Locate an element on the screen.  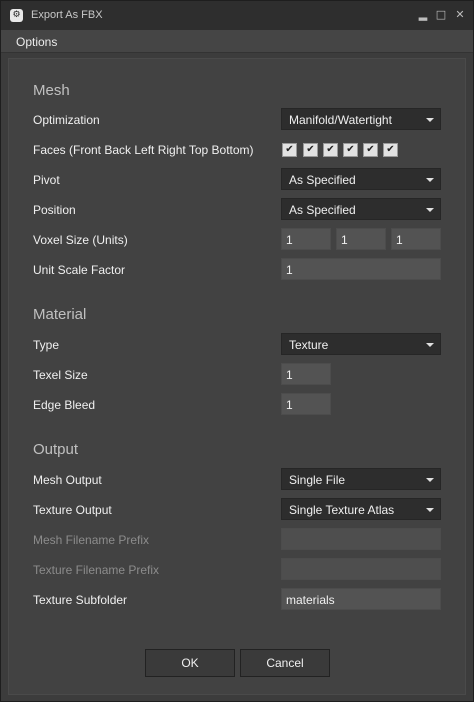
section-mesh-heading: Mesh is located at coordinates (51, 90).